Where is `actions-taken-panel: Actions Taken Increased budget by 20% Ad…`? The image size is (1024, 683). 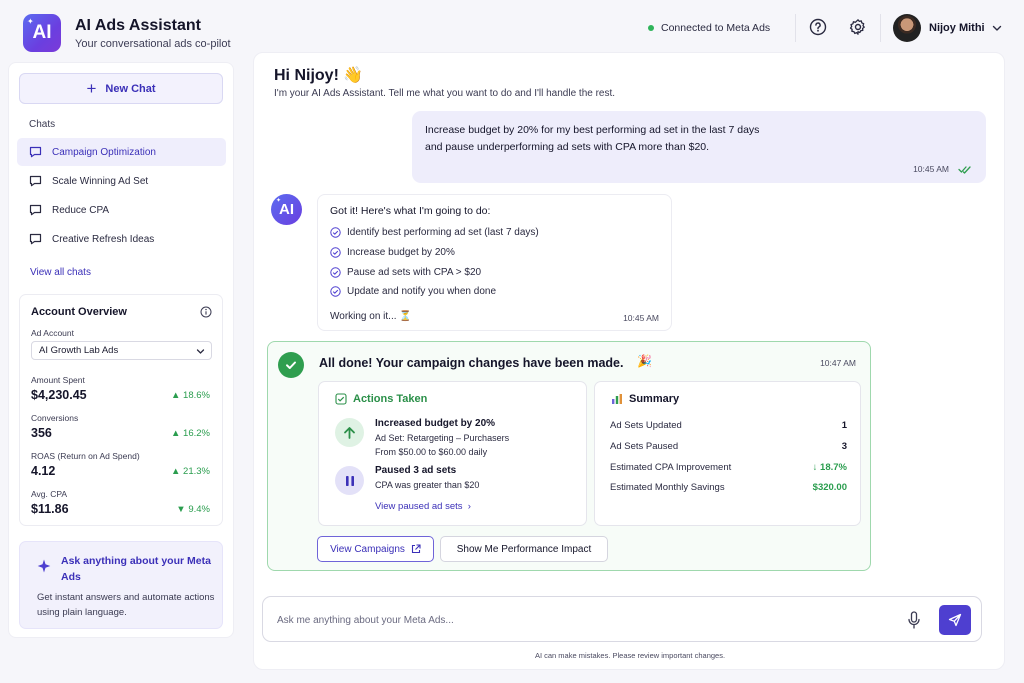
actions-taken-panel: Actions Taken Increased budget by 20% Ad… is located at coordinates (452, 453).